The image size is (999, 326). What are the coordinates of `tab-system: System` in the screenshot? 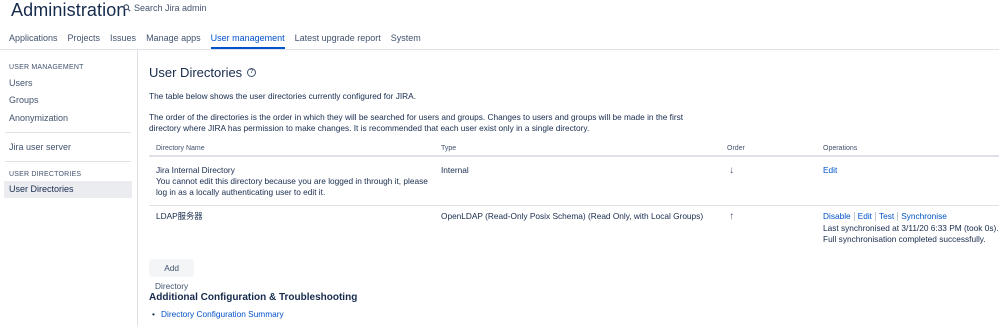 It's located at (406, 41).